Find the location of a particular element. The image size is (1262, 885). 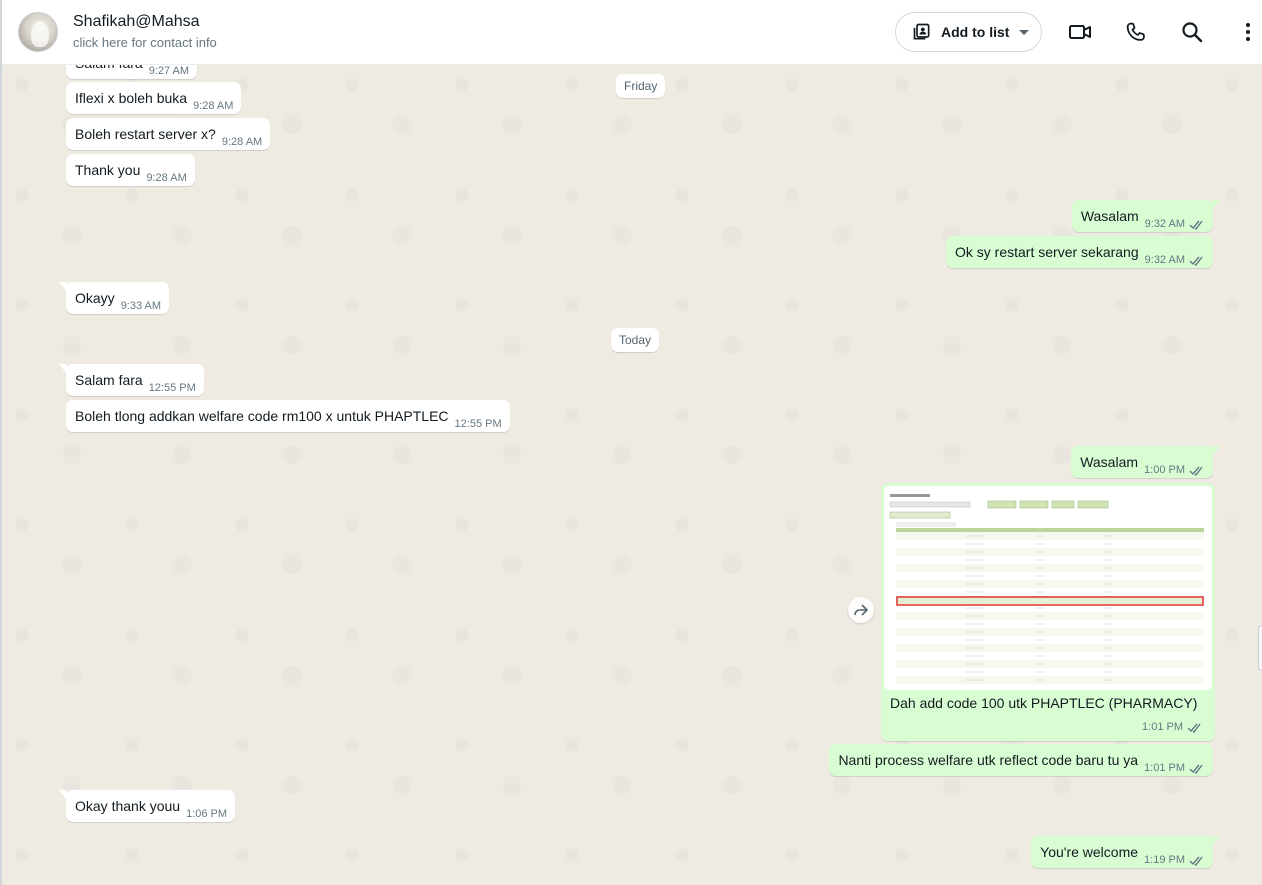

message-incoming: Okay thank youu 1:06 PM is located at coordinates (147, 806).